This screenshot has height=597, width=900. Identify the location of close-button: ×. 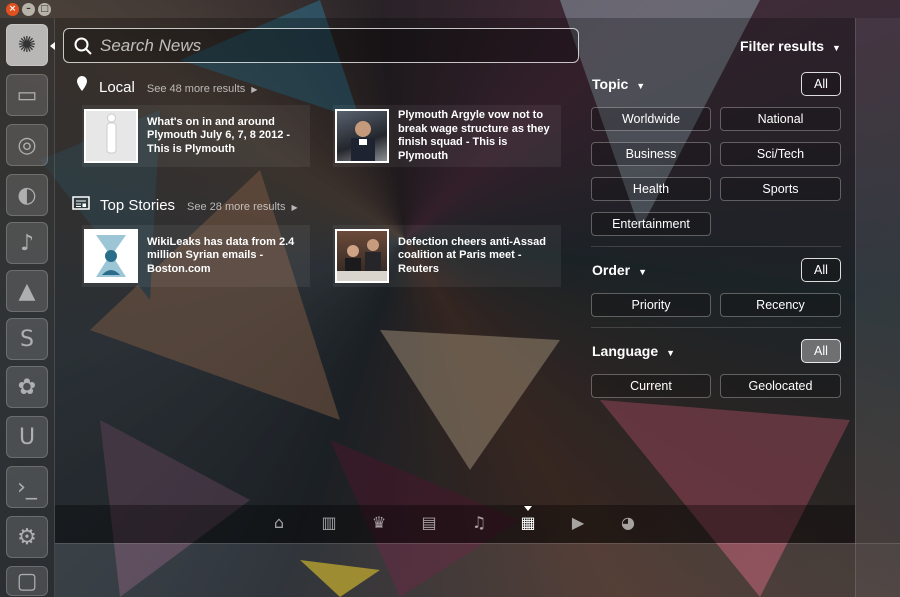
(12, 9).